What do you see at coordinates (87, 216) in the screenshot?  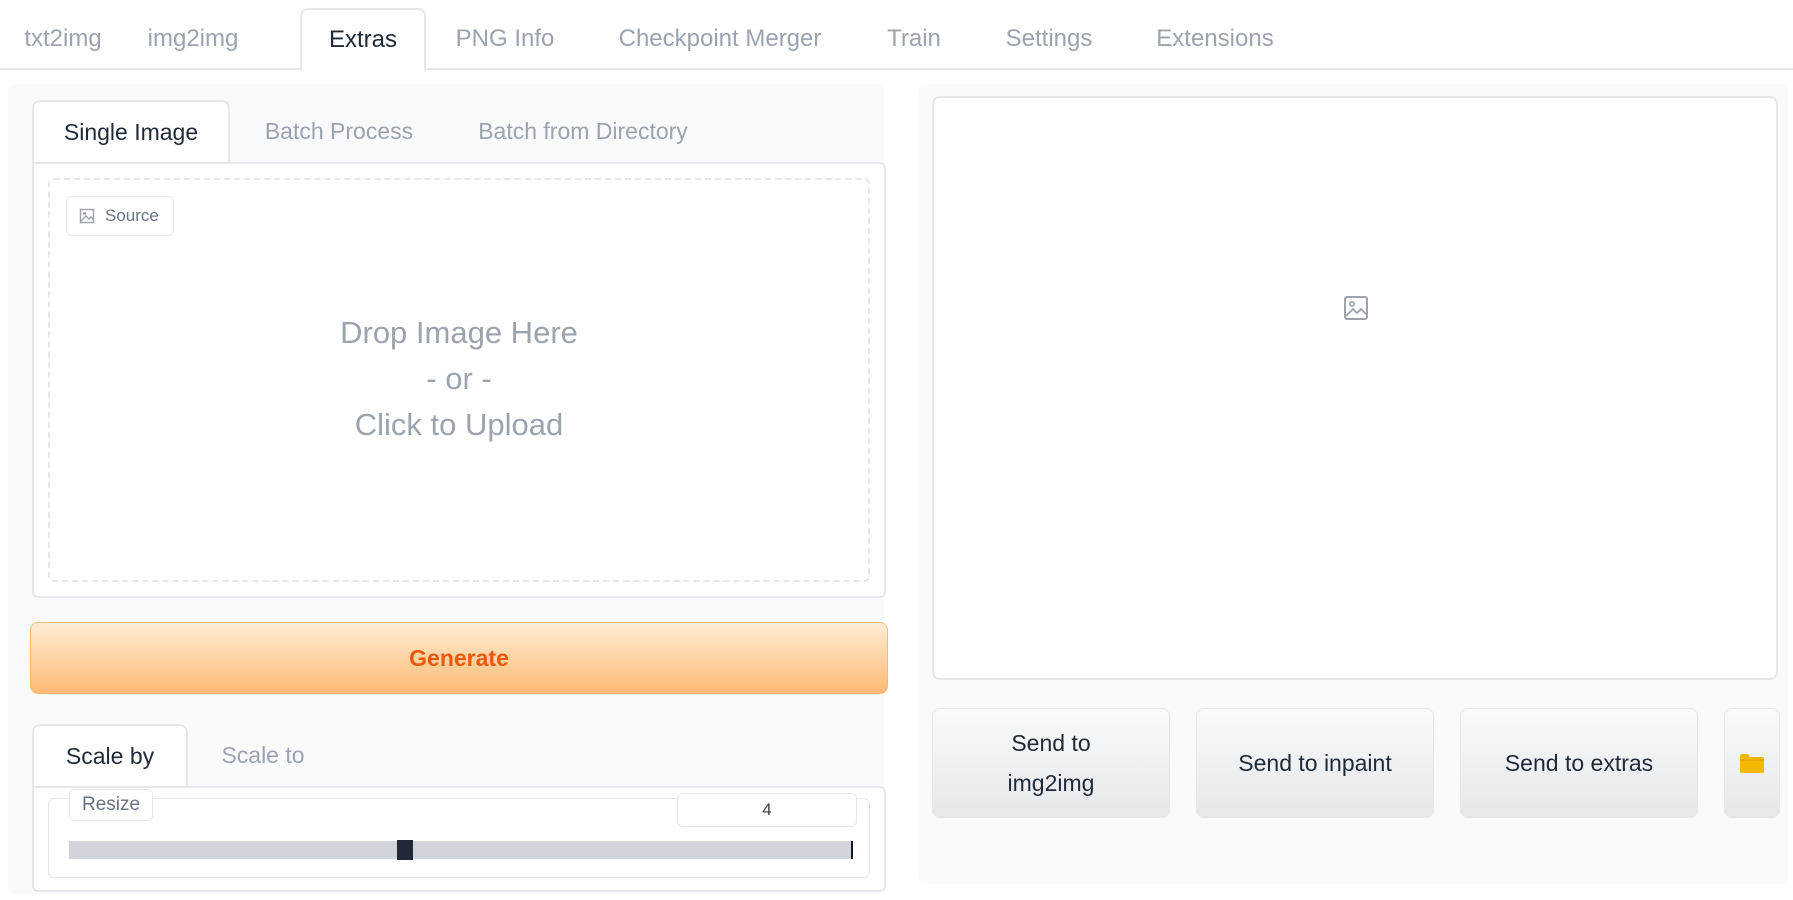 I see `image-icon` at bounding box center [87, 216].